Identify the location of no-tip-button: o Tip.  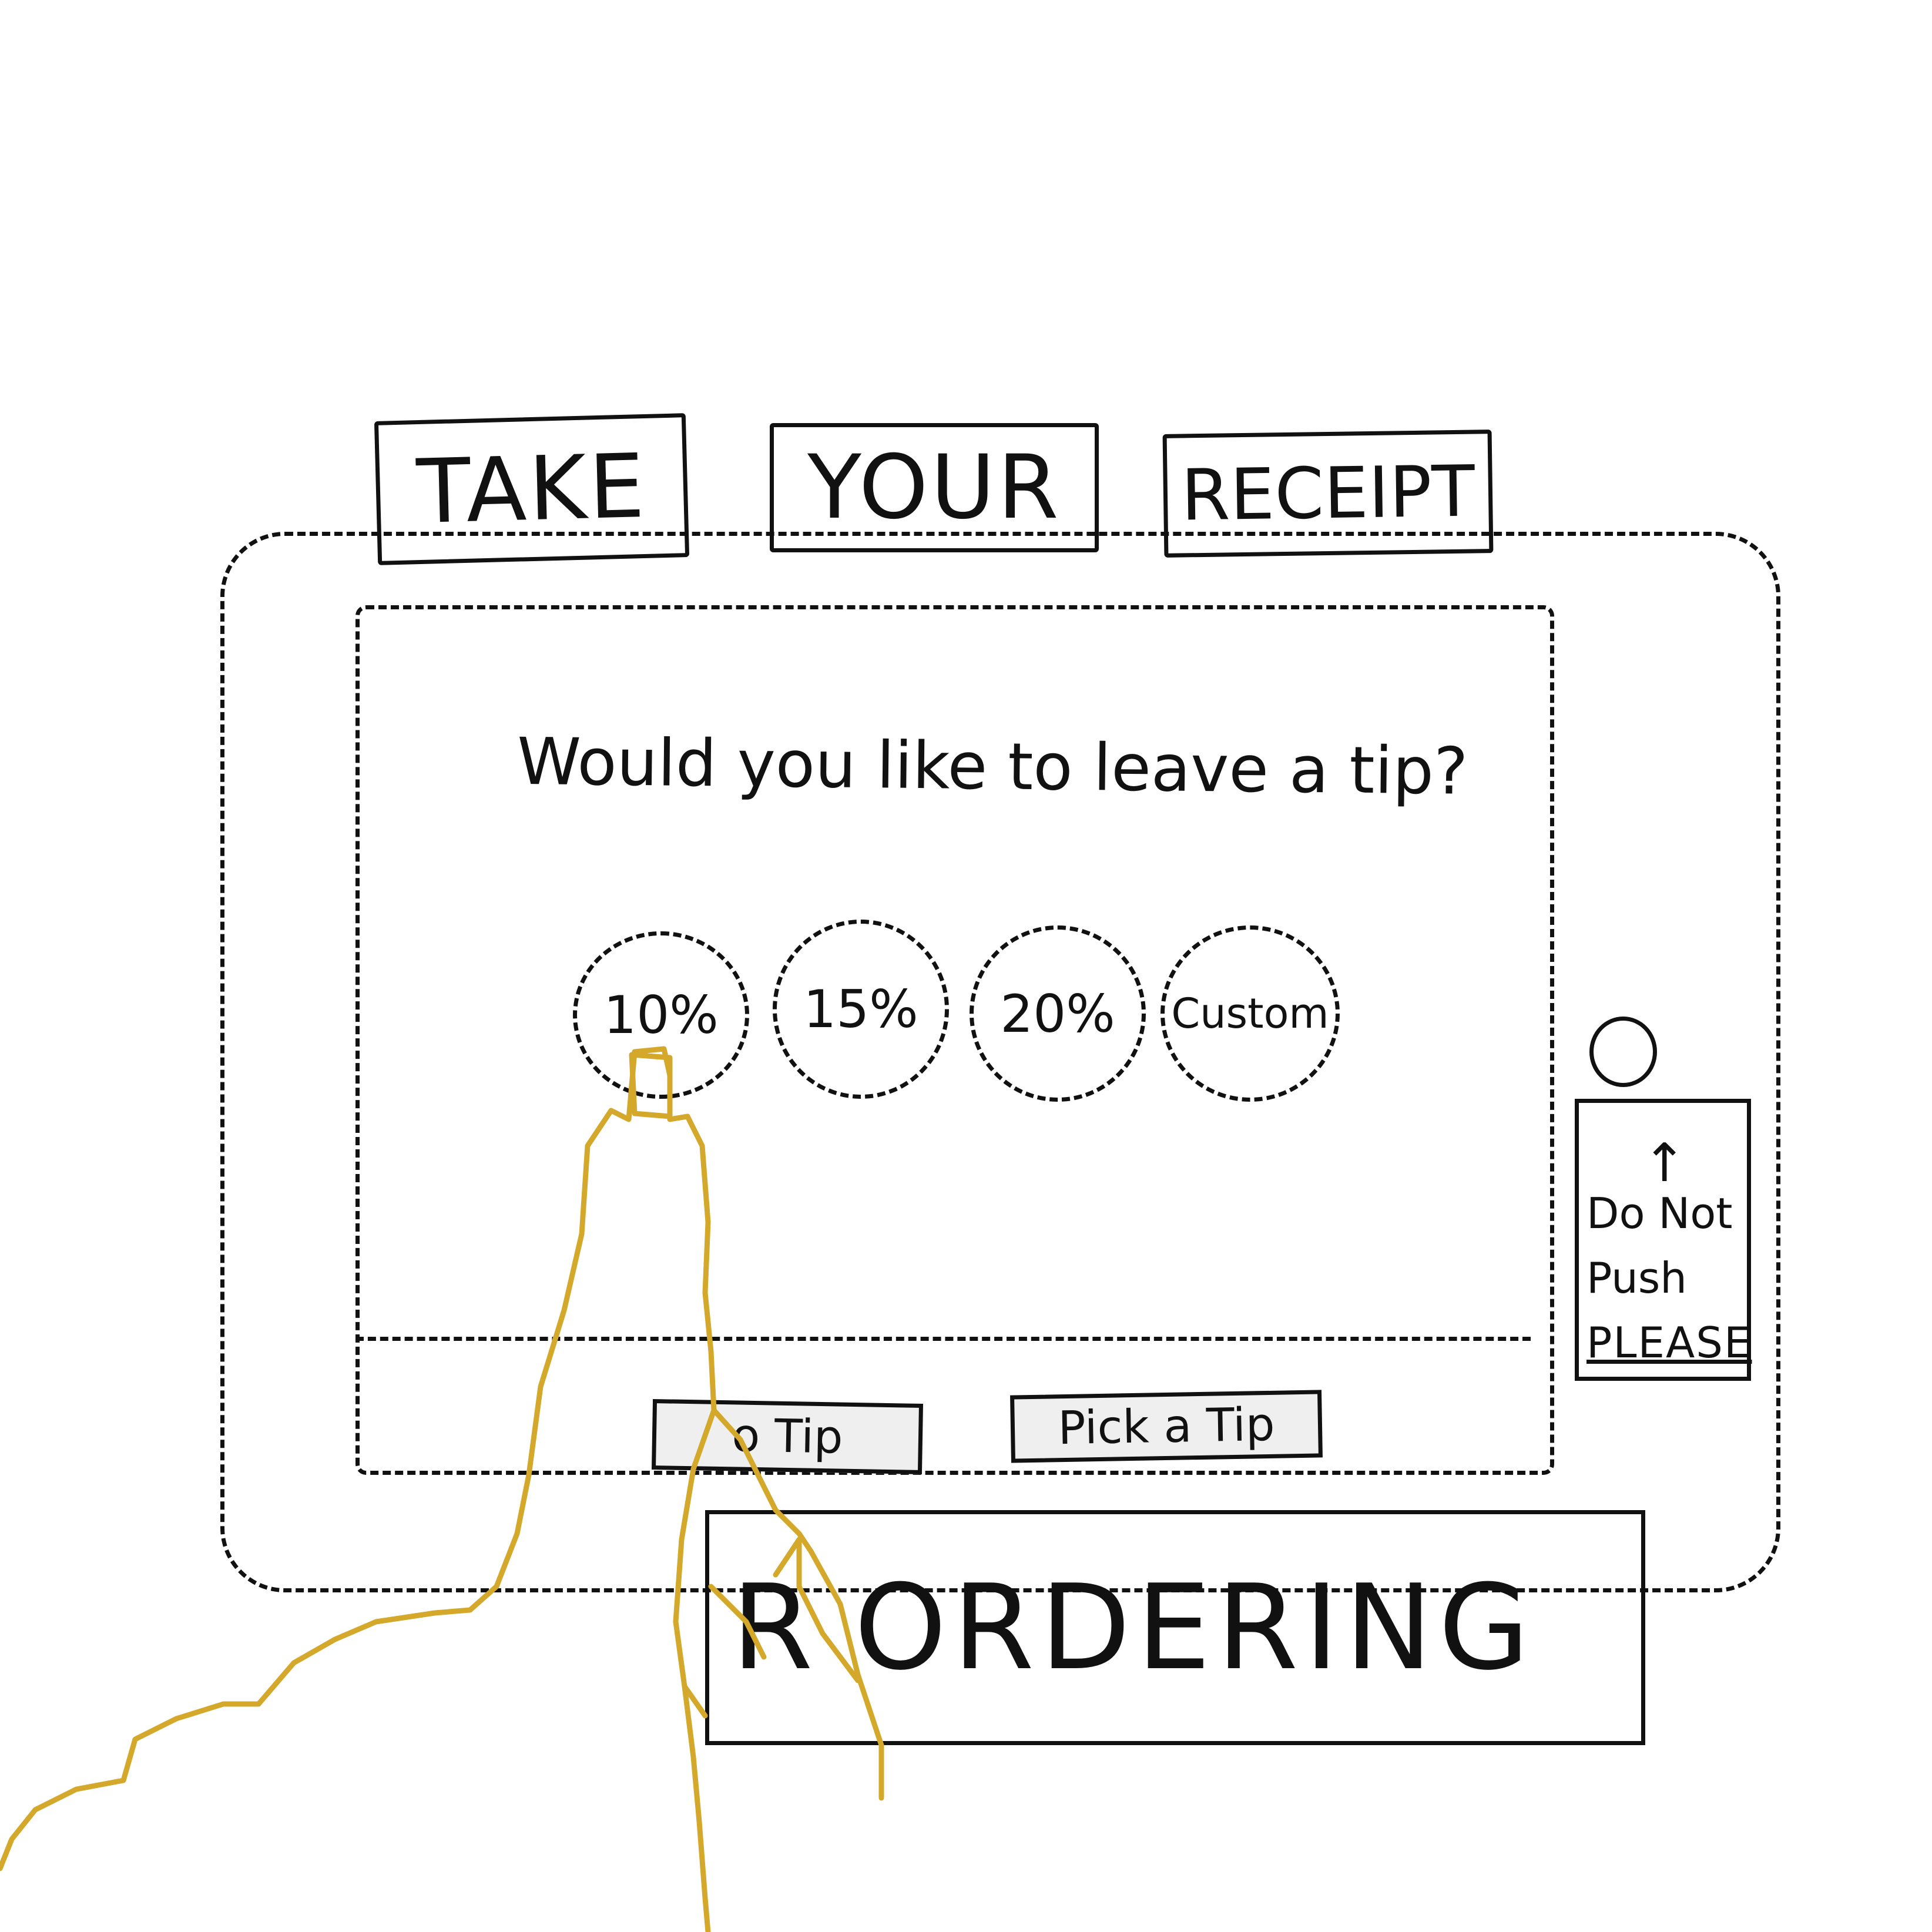
(788, 1436).